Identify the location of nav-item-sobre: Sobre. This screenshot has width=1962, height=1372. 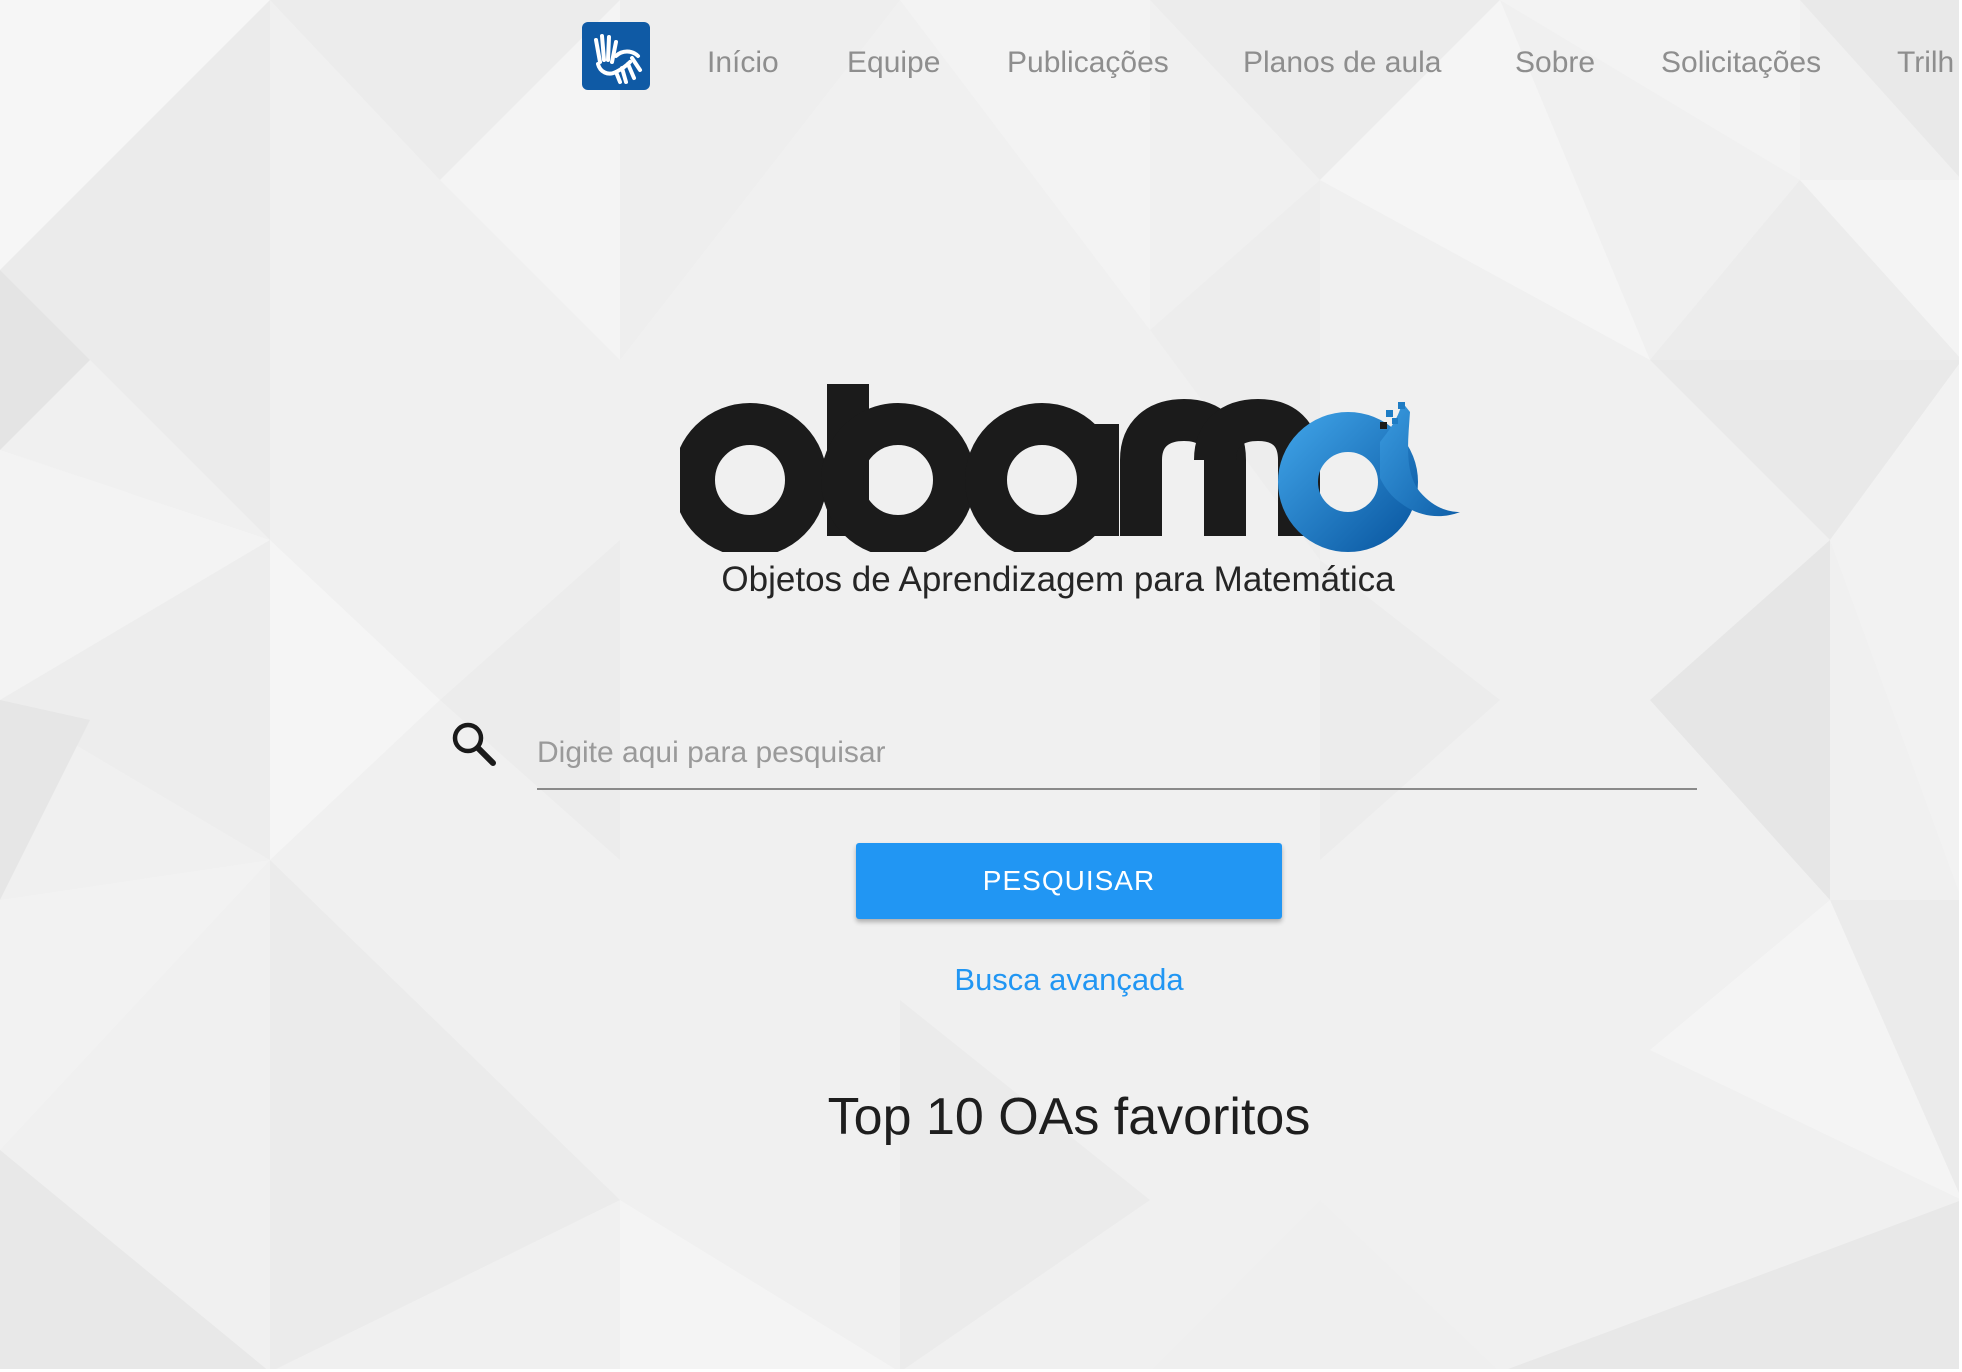
(1555, 63).